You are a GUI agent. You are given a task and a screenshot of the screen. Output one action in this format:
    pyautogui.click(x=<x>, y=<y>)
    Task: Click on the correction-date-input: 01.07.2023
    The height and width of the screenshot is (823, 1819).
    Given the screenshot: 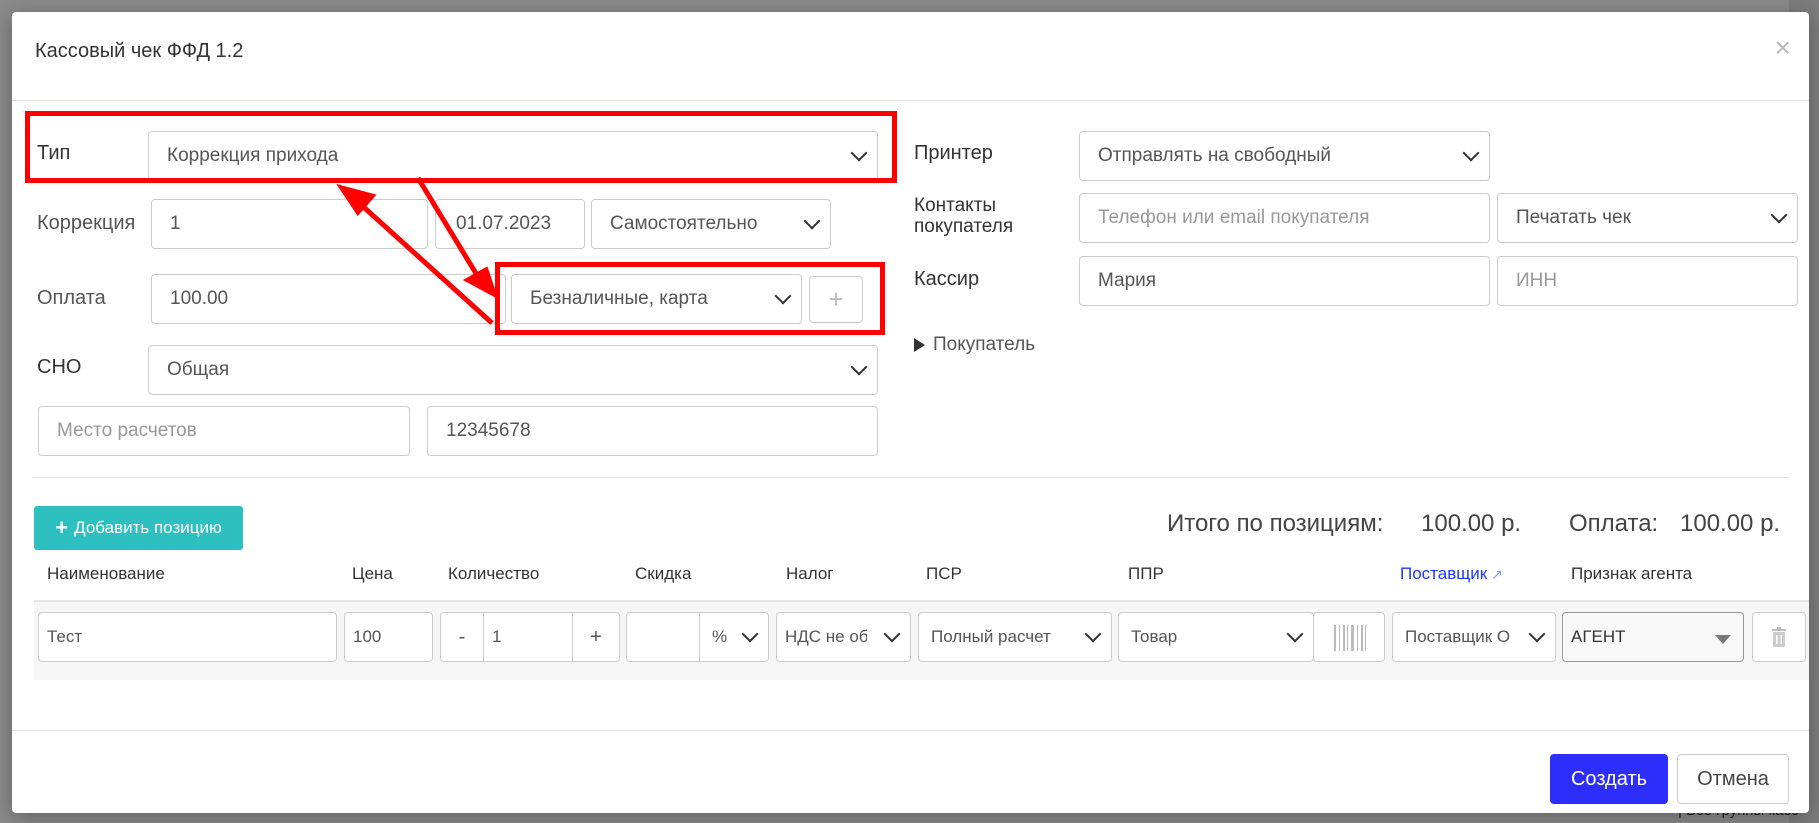 What is the action you would take?
    pyautogui.click(x=510, y=224)
    